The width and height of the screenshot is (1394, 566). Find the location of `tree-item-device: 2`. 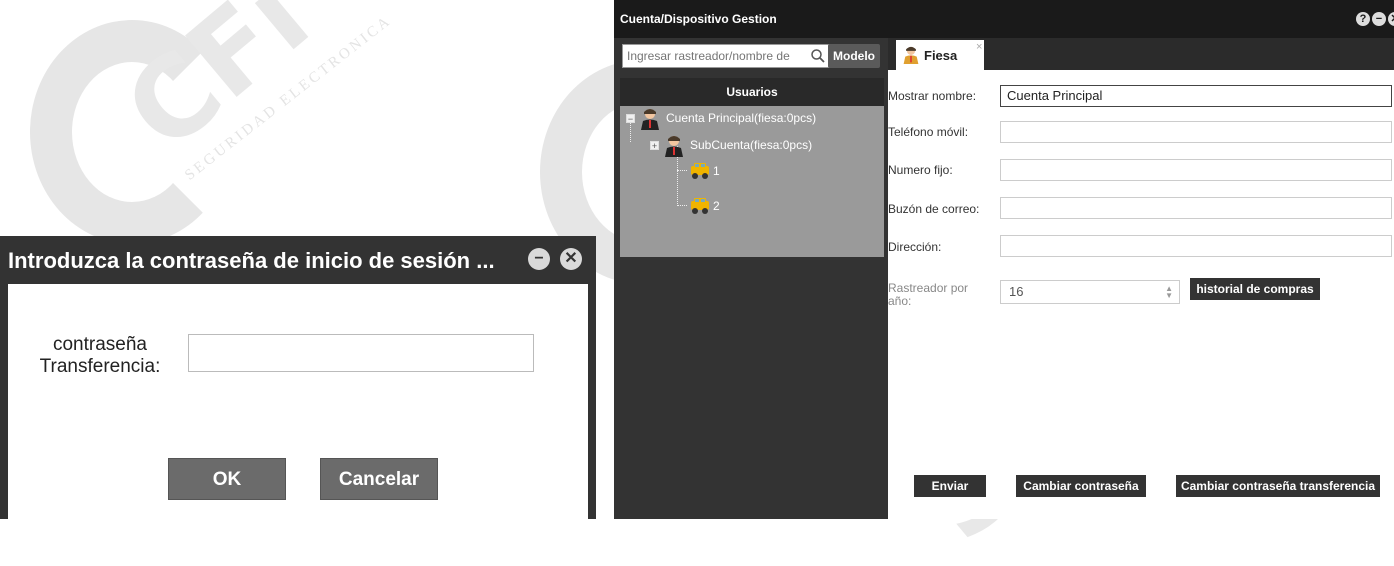

tree-item-device: 2 is located at coordinates (716, 206).